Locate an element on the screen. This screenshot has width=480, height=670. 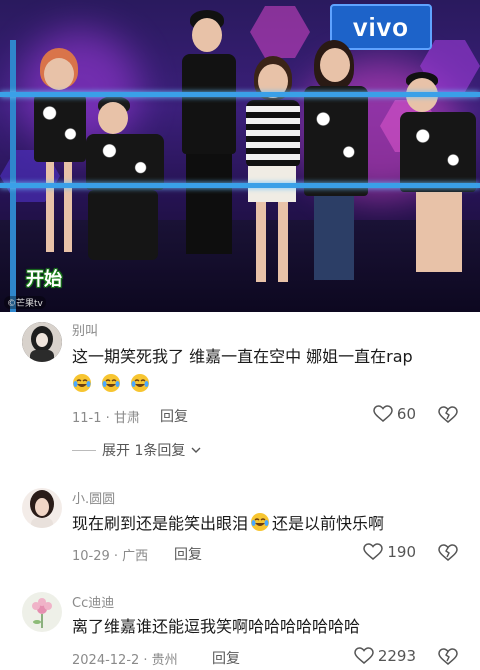
comment-username: Cc迪迪 is located at coordinates (93, 601).